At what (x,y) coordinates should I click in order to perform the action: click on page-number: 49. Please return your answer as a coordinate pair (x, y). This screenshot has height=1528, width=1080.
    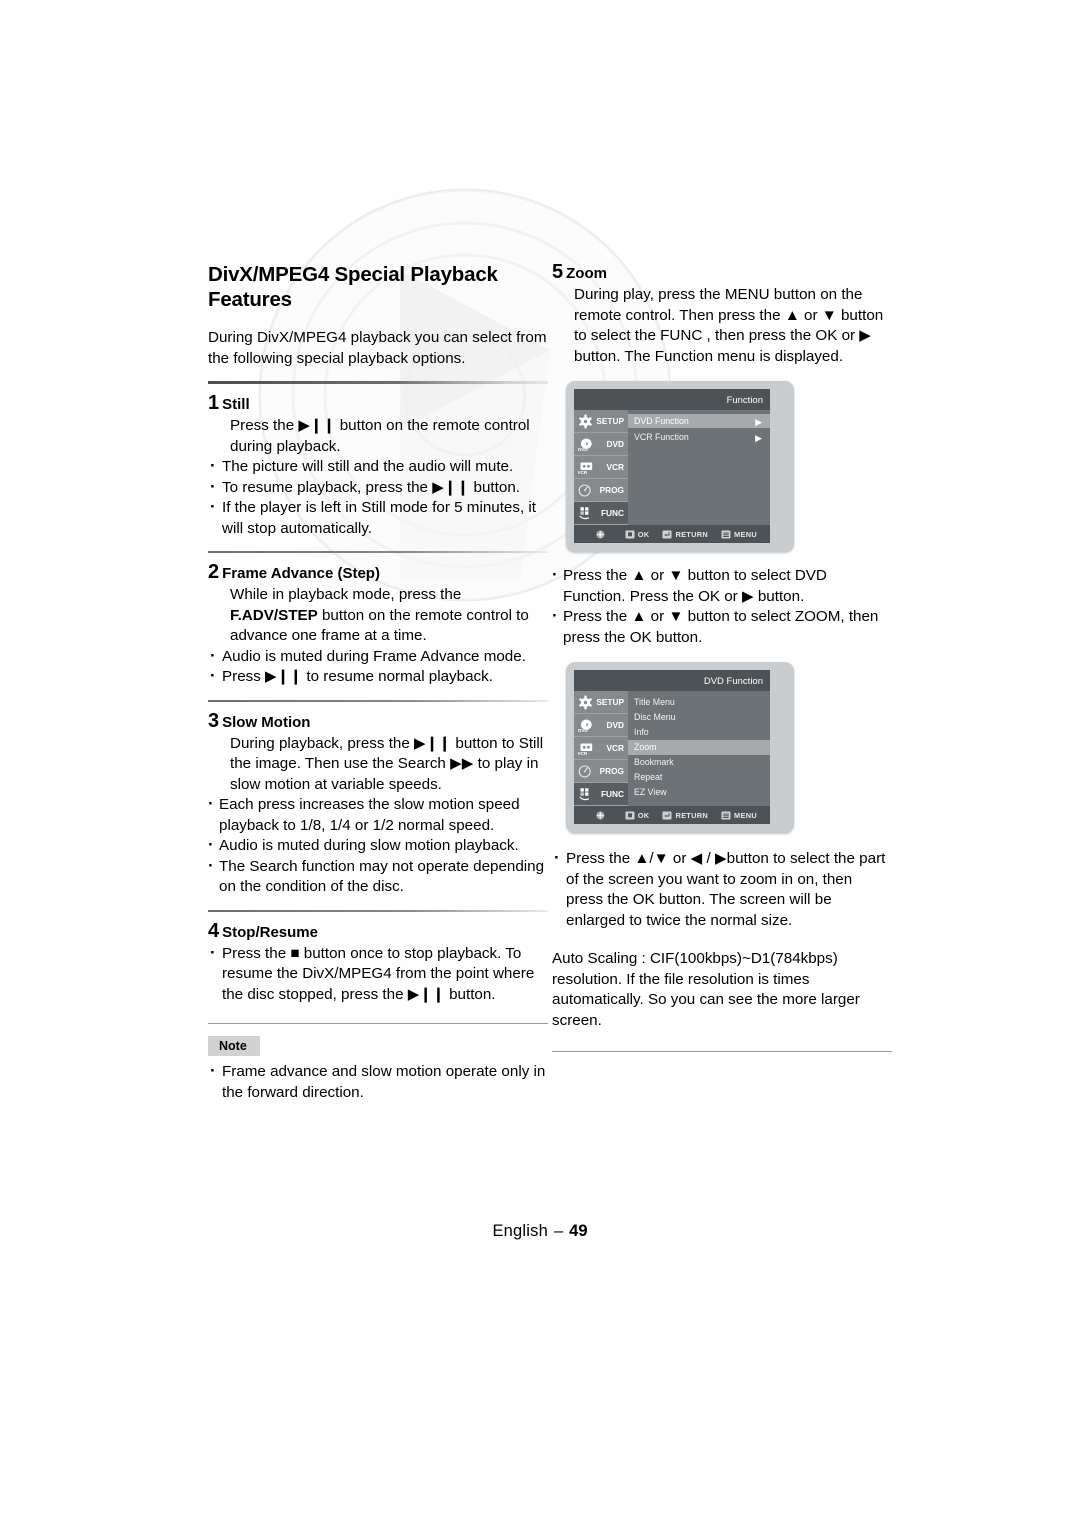
    Looking at the image, I should click on (578, 1231).